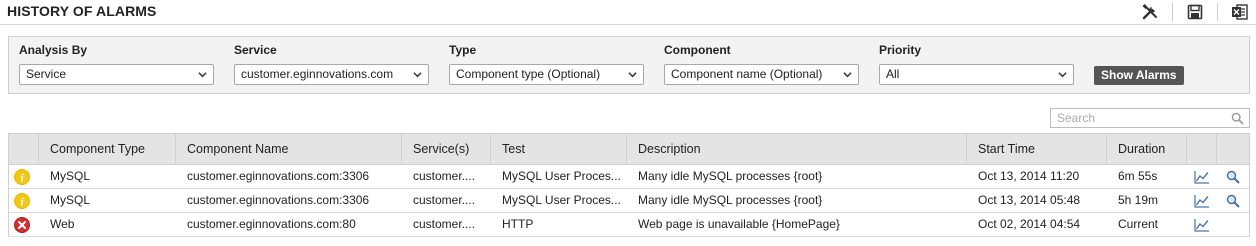 The height and width of the screenshot is (246, 1256). What do you see at coordinates (1237, 118) in the screenshot?
I see `search-icon` at bounding box center [1237, 118].